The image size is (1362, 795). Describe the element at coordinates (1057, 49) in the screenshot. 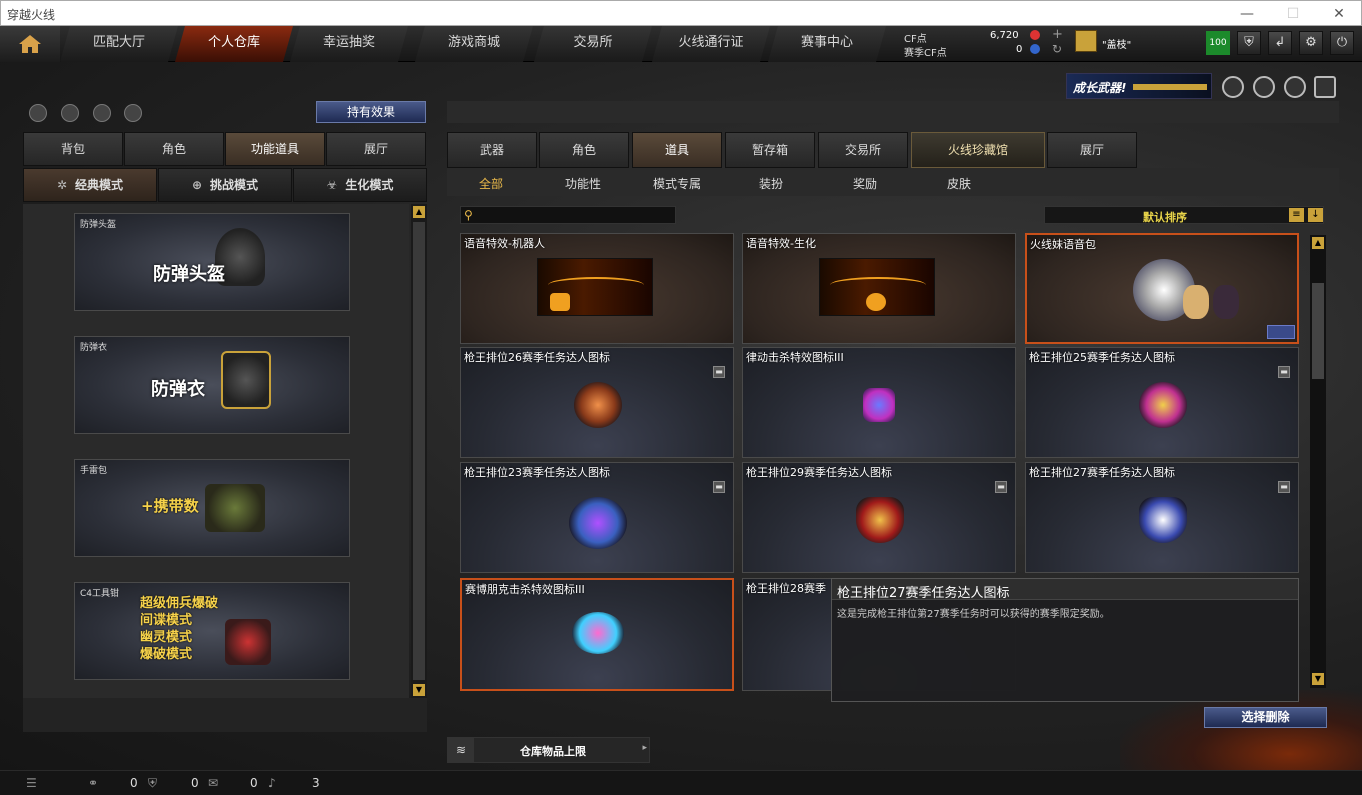

I see `refresh-icon: ↻` at that location.